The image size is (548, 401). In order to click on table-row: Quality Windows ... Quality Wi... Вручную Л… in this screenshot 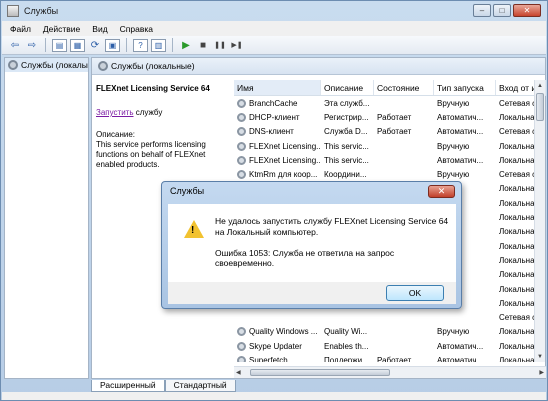, I will do `click(390, 332)`.